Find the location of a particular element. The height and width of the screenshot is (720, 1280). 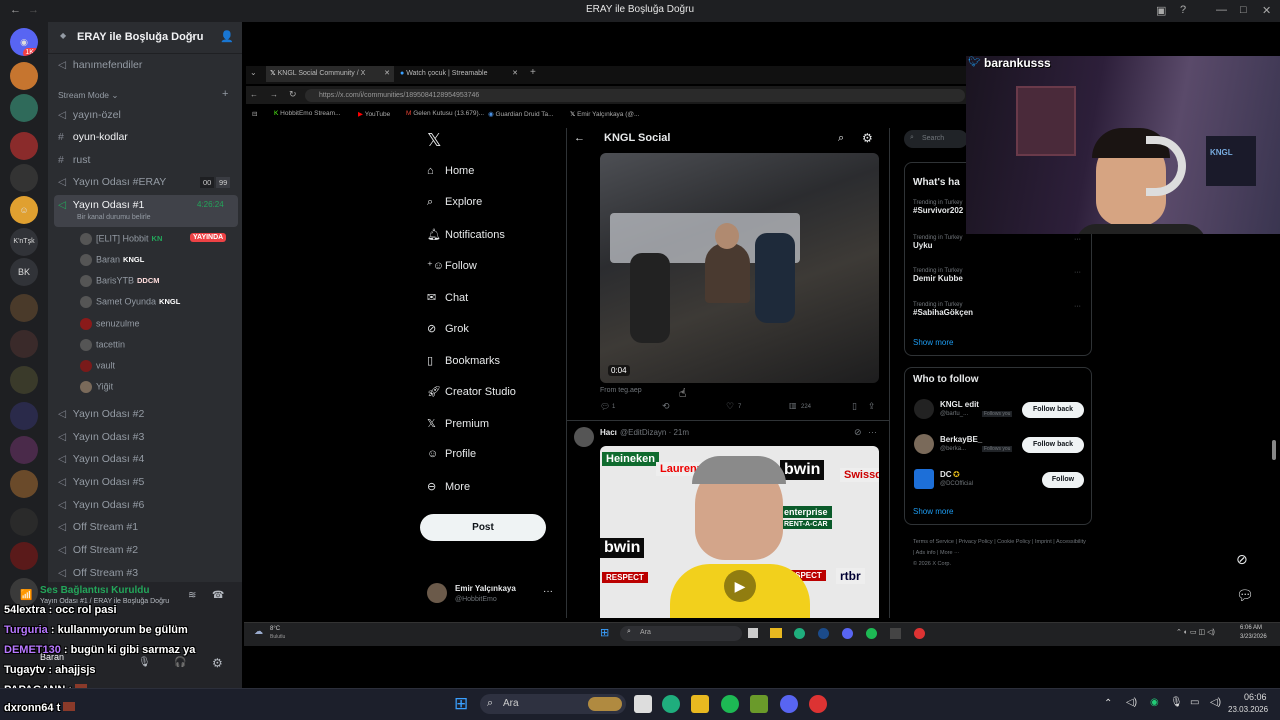

add-friend-icon: 👤 is located at coordinates (227, 36).